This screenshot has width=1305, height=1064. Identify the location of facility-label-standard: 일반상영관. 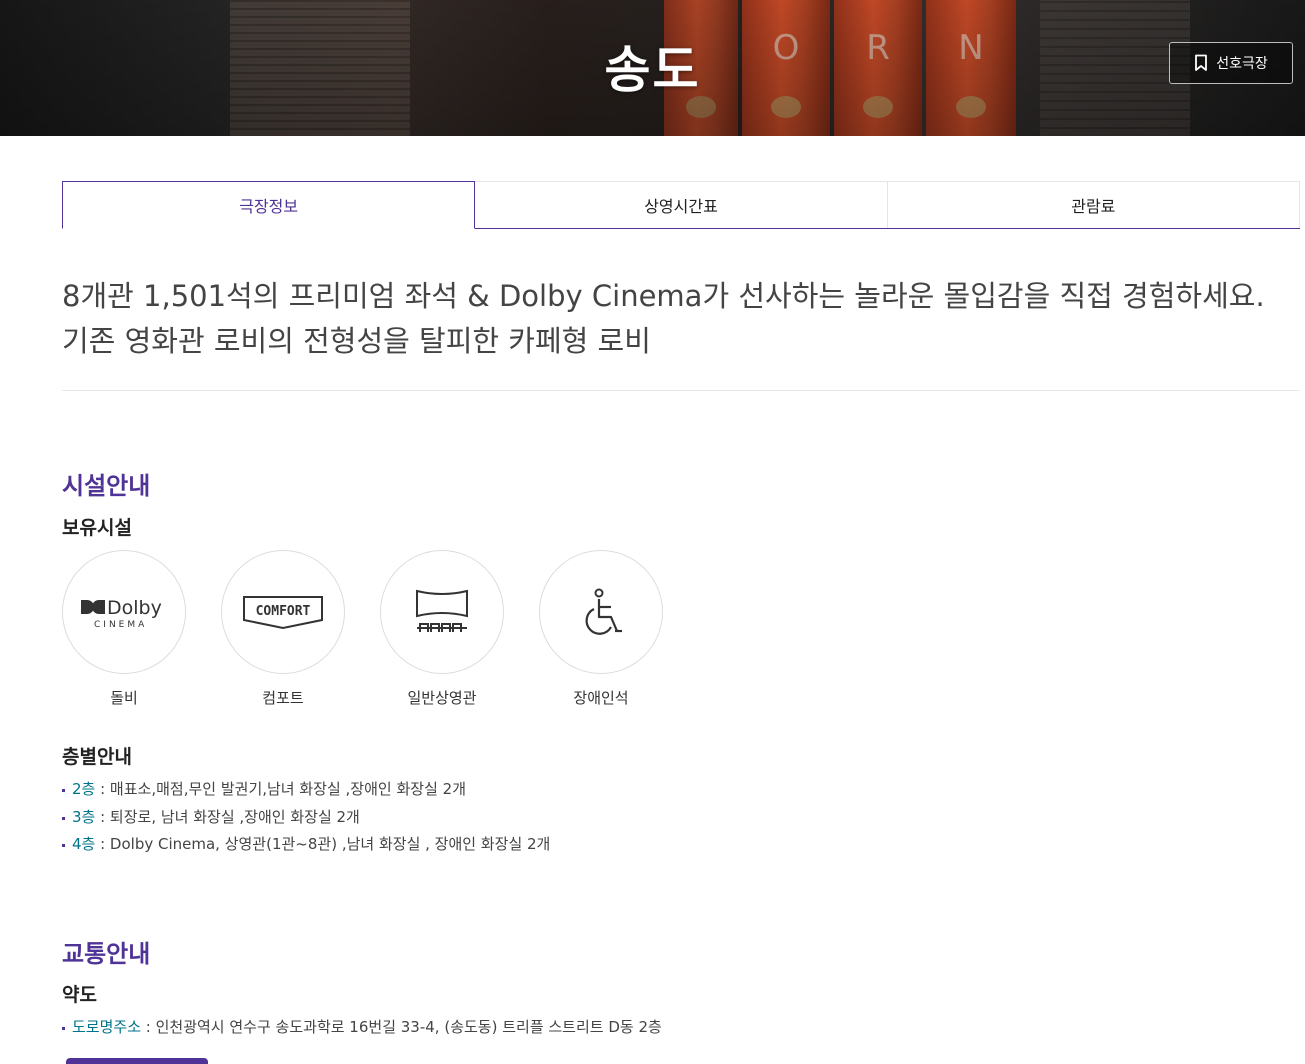
(442, 698).